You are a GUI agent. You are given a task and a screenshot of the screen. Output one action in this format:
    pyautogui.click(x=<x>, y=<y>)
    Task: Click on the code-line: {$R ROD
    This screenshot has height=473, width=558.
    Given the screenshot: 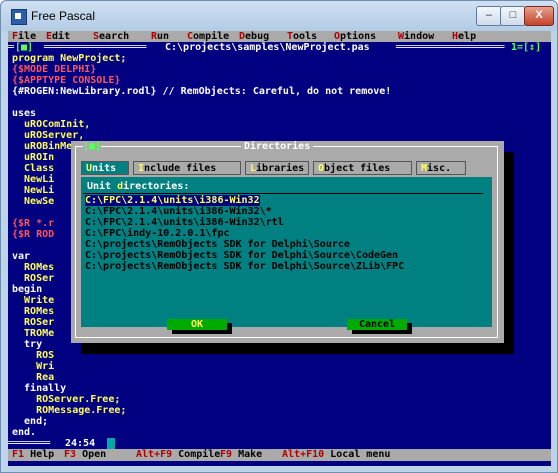 What is the action you would take?
    pyautogui.click(x=33, y=234)
    